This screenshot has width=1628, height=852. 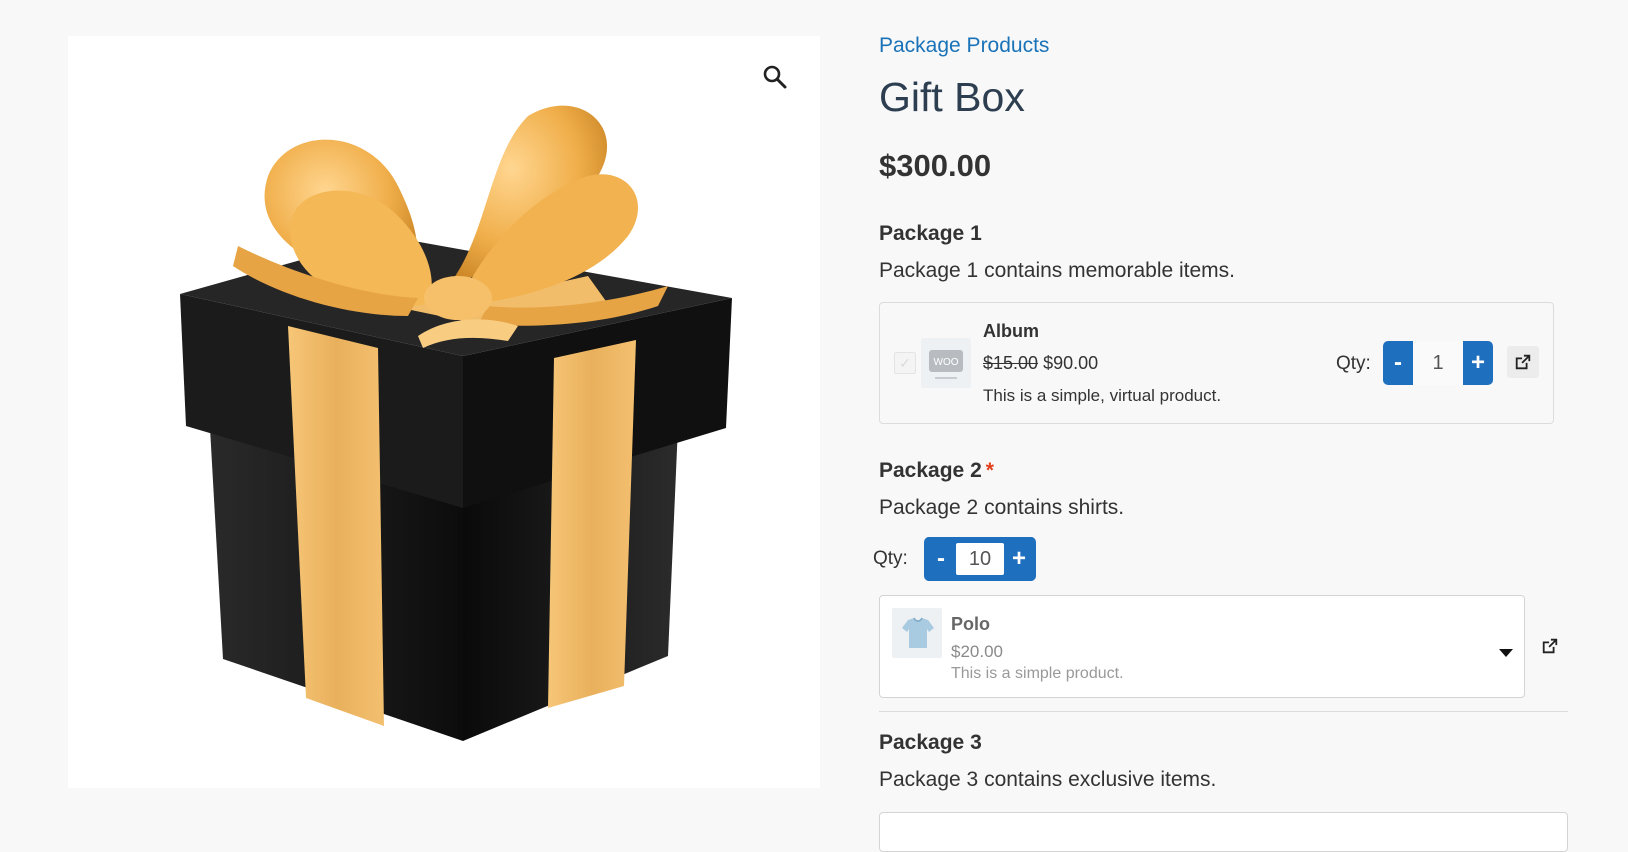 What do you see at coordinates (1223, 832) in the screenshot?
I see `package-3-item-card` at bounding box center [1223, 832].